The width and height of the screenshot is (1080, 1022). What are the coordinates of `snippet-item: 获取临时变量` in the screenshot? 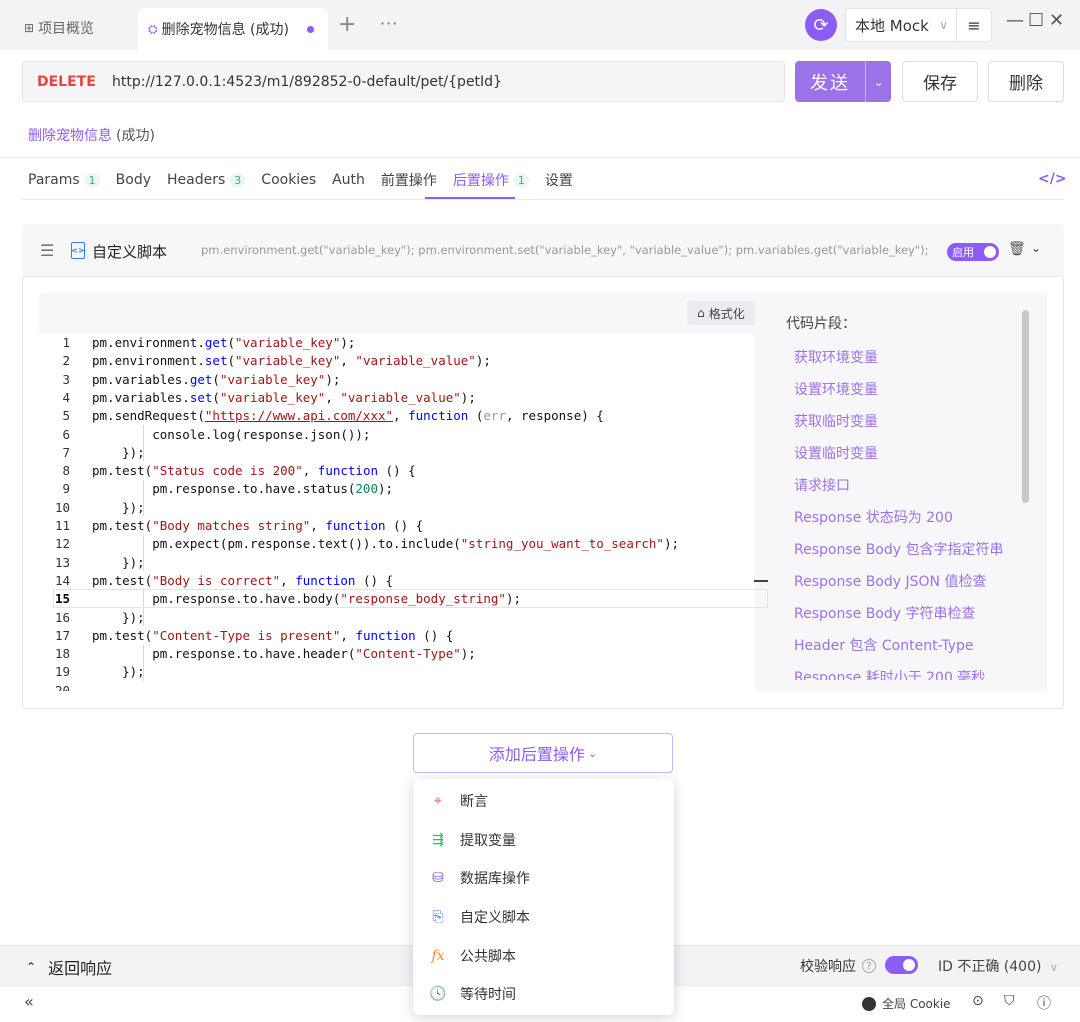 It's located at (836, 421).